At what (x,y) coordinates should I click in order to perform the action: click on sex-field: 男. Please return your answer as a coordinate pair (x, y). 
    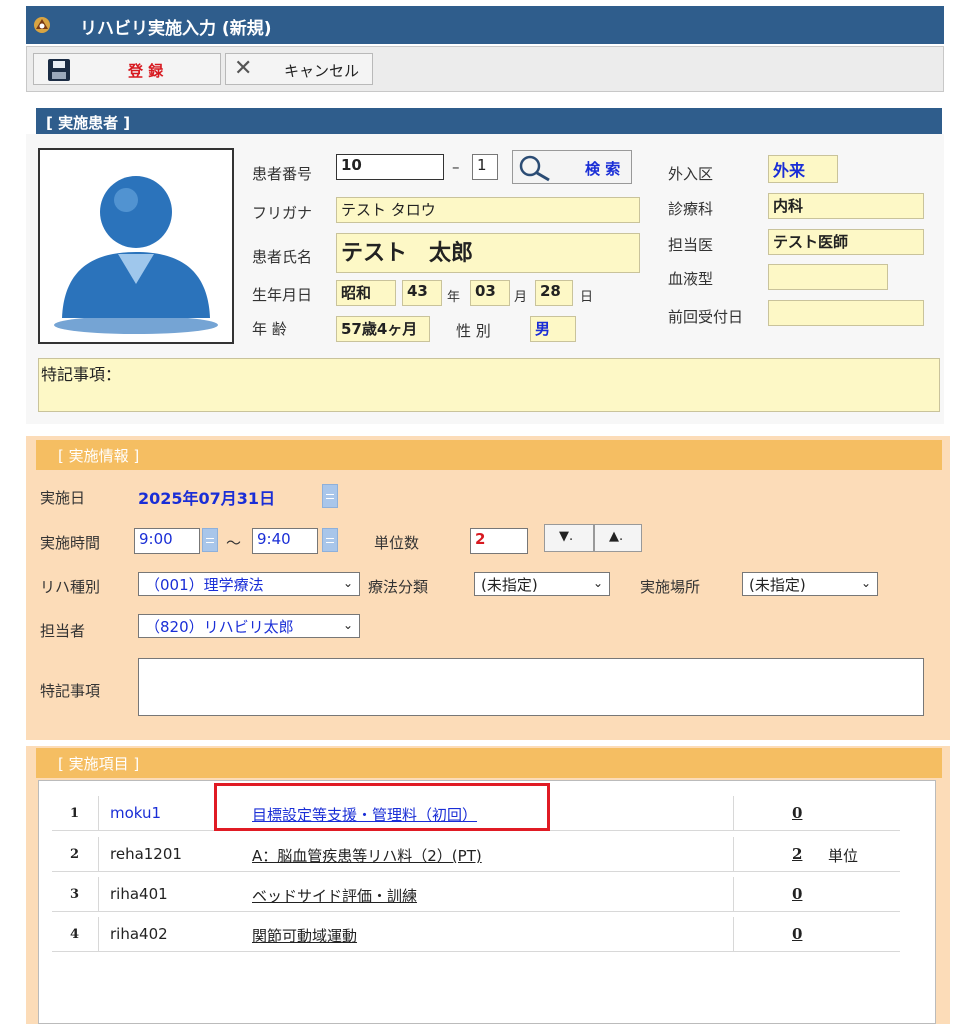
    Looking at the image, I should click on (553, 329).